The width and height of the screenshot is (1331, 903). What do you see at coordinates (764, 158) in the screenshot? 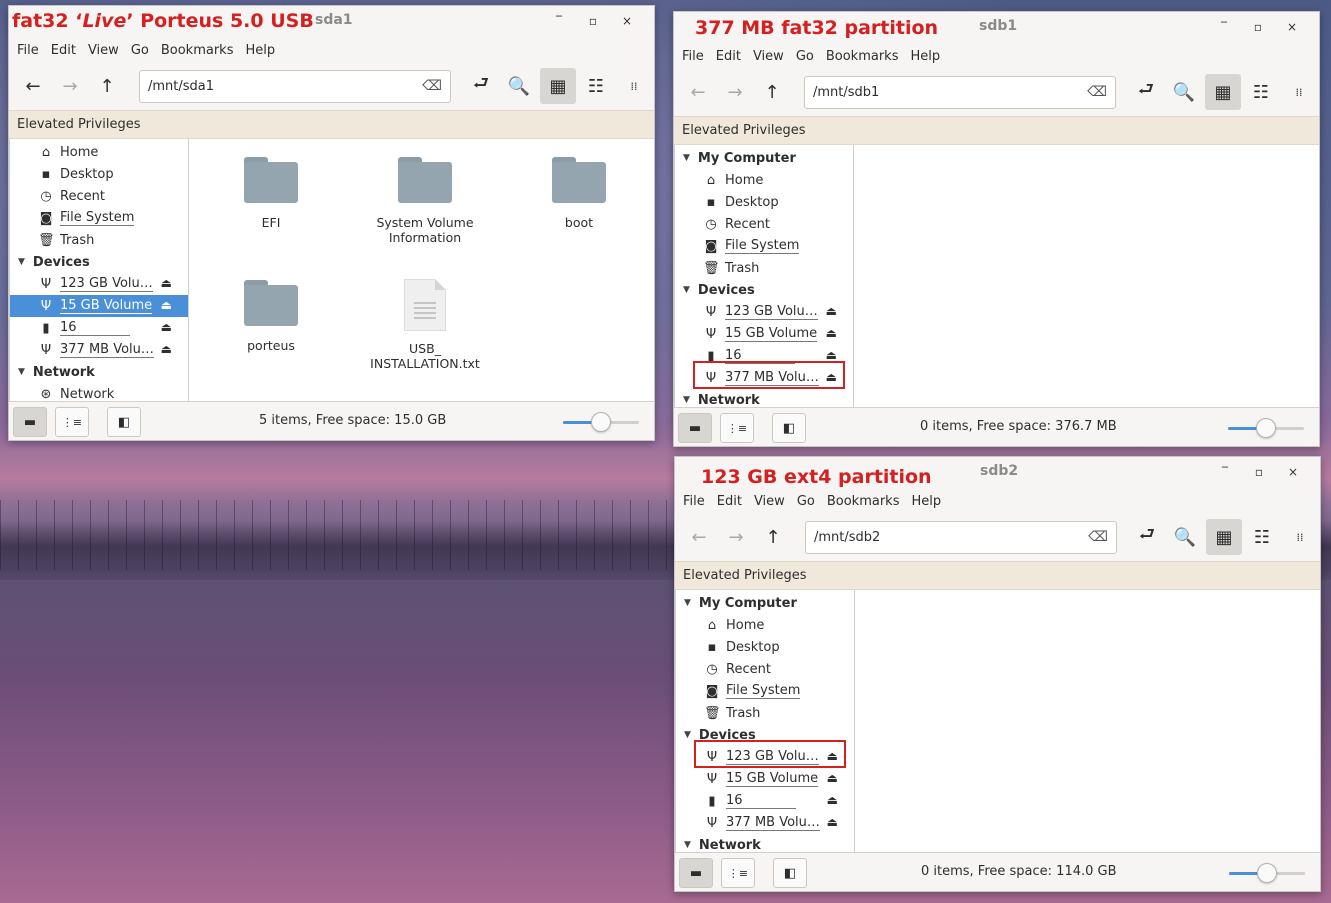
I see `sidebar-header-my-computer: ▼ My Computer` at bounding box center [764, 158].